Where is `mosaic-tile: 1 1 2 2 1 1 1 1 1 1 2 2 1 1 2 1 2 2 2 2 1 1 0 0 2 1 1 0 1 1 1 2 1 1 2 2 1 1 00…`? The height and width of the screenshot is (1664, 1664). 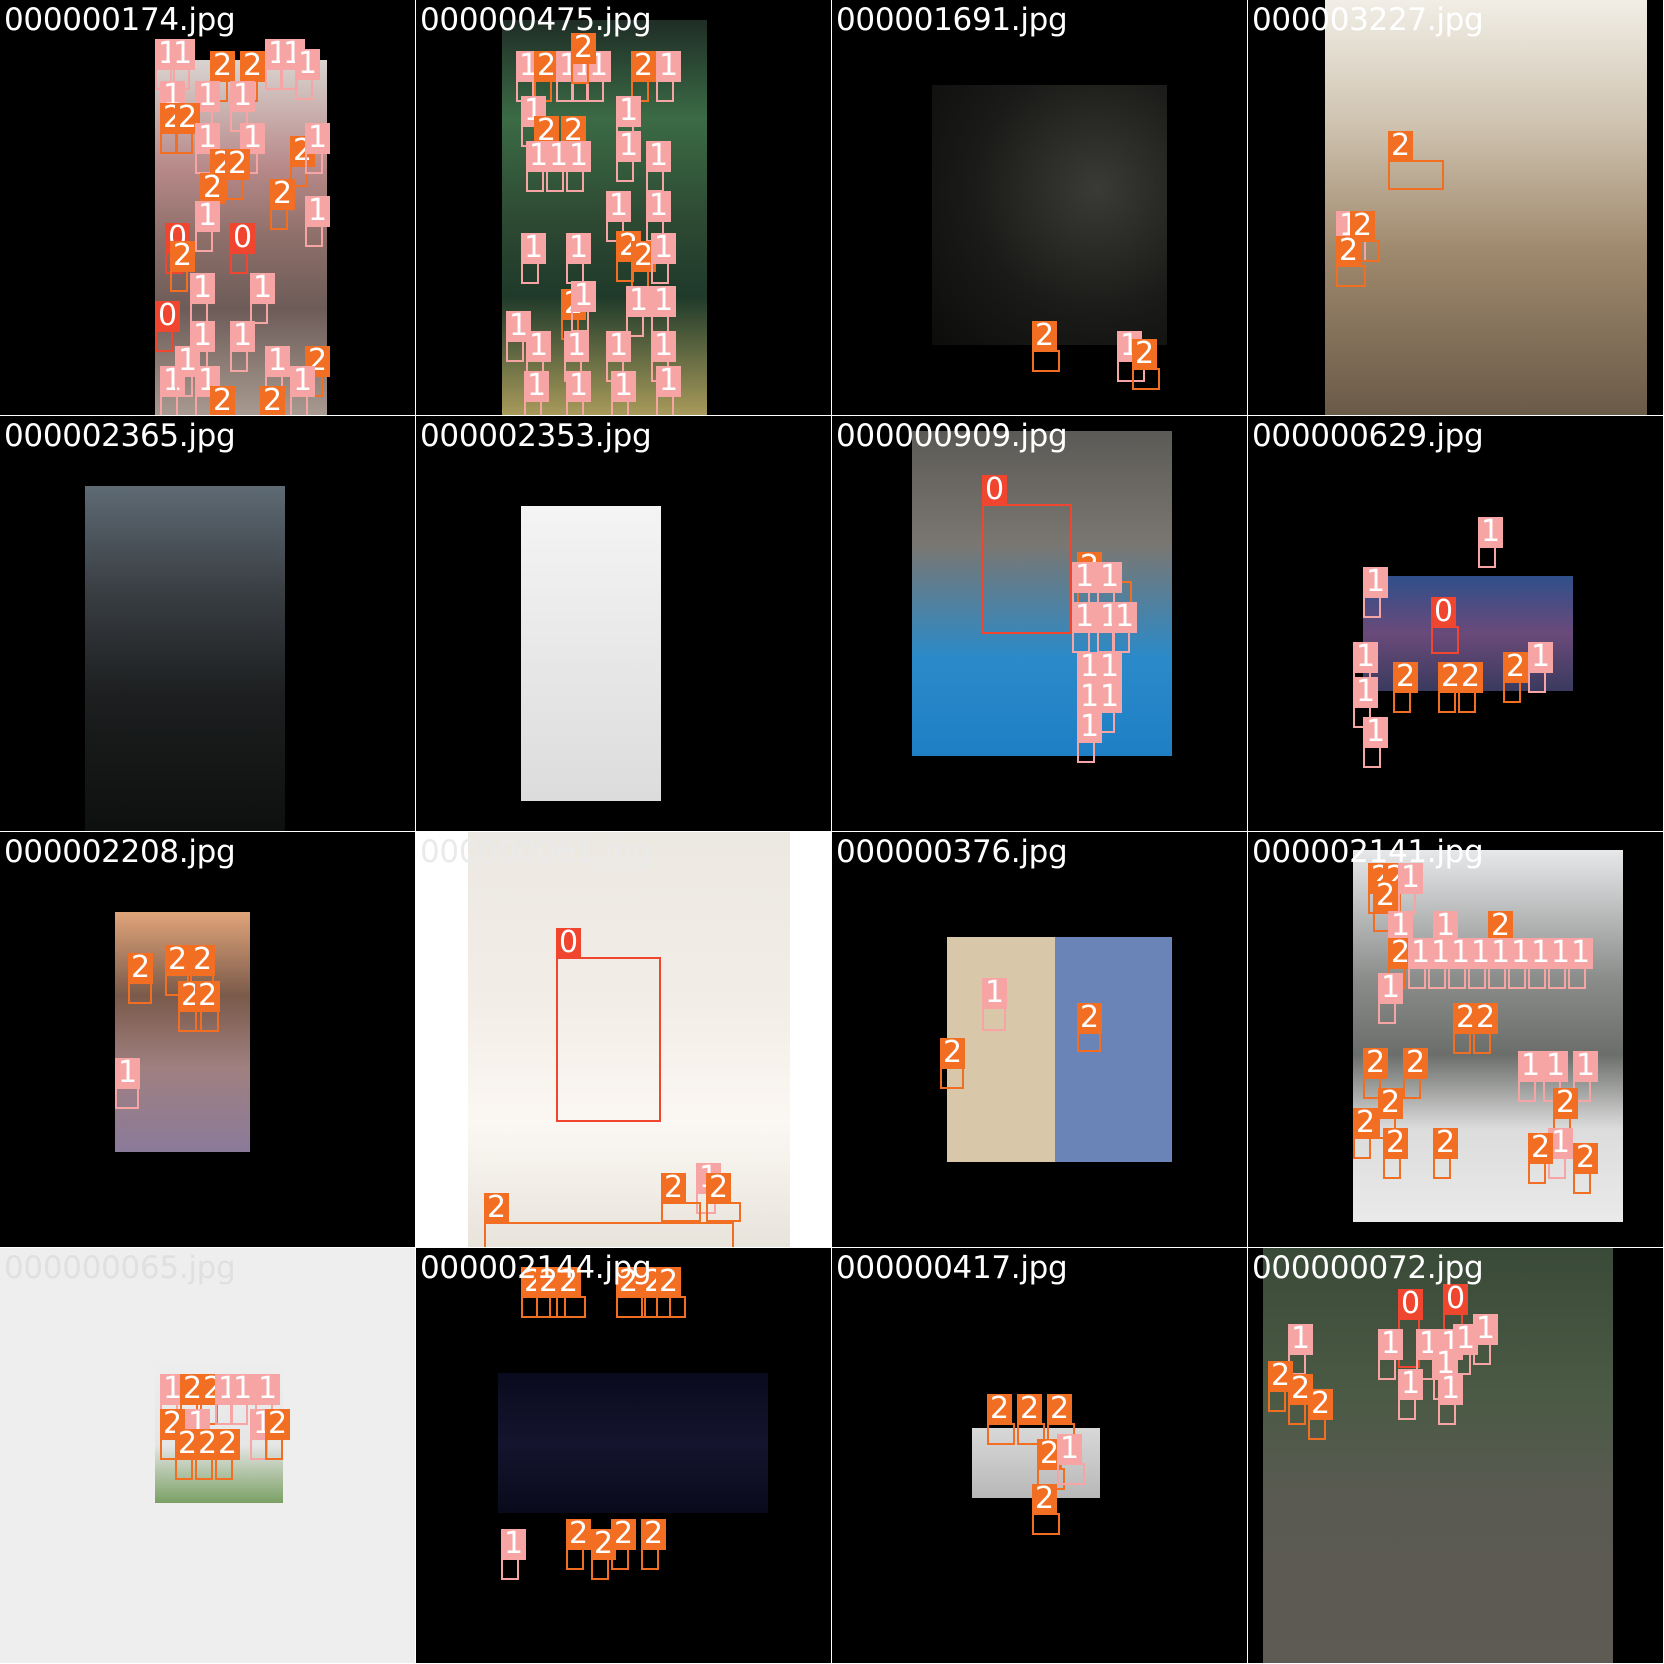 mosaic-tile: 1 1 2 2 1 1 1 1 1 1 2 2 1 1 2 1 2 2 2 2 1 1 0 0 2 1 1 0 1 1 1 2 1 1 2 2 1 1 00… is located at coordinates (207, 207).